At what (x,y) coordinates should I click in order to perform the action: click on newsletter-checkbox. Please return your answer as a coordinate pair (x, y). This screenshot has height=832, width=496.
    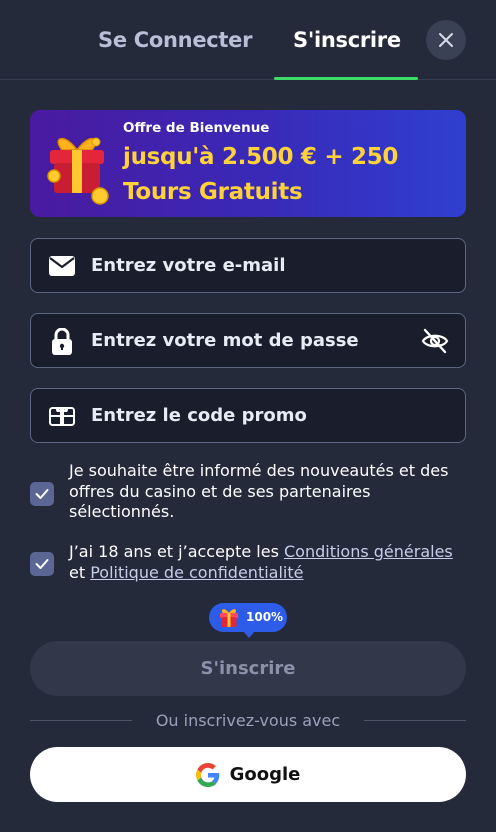
    Looking at the image, I should click on (42, 494).